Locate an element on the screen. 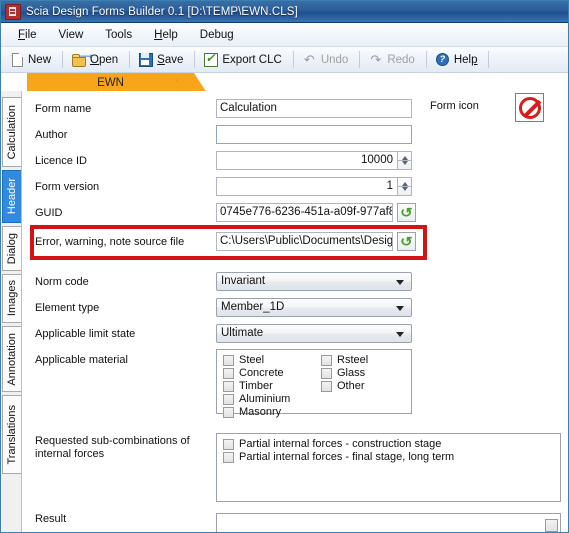  sidebar-label-header: Header is located at coordinates (12, 196).